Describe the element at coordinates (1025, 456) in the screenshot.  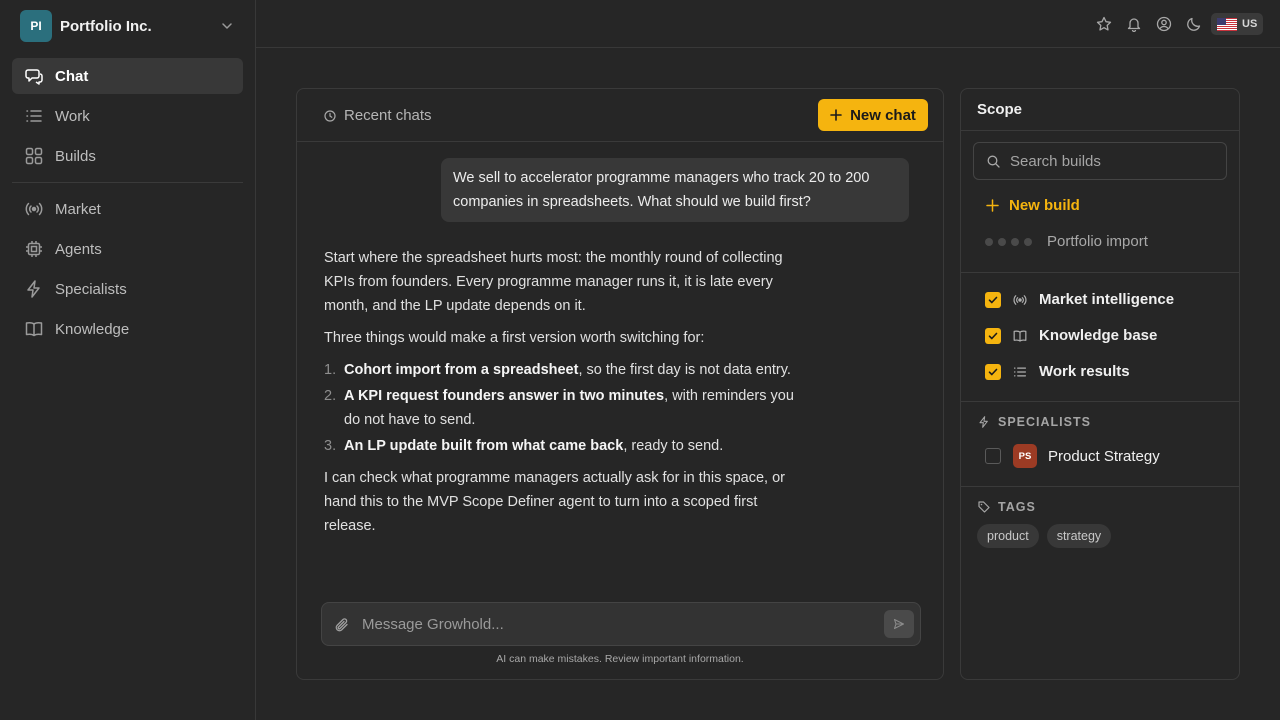
I see `specialist-avatar: PS` at that location.